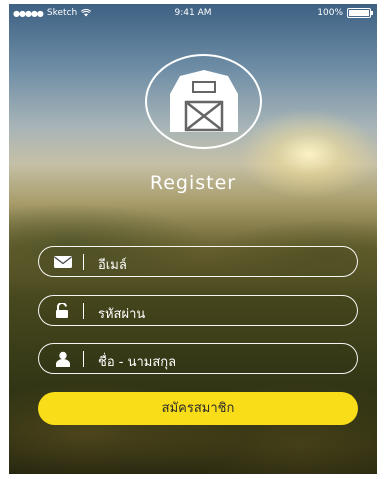 This screenshot has height=479, width=387. I want to click on page-title: Register, so click(193, 183).